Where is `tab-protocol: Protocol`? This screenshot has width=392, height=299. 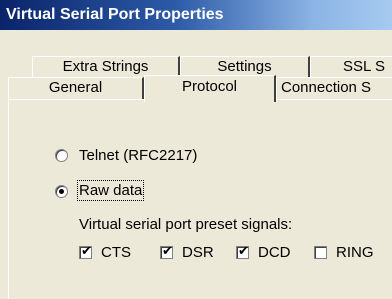
tab-protocol: Protocol is located at coordinates (210, 88).